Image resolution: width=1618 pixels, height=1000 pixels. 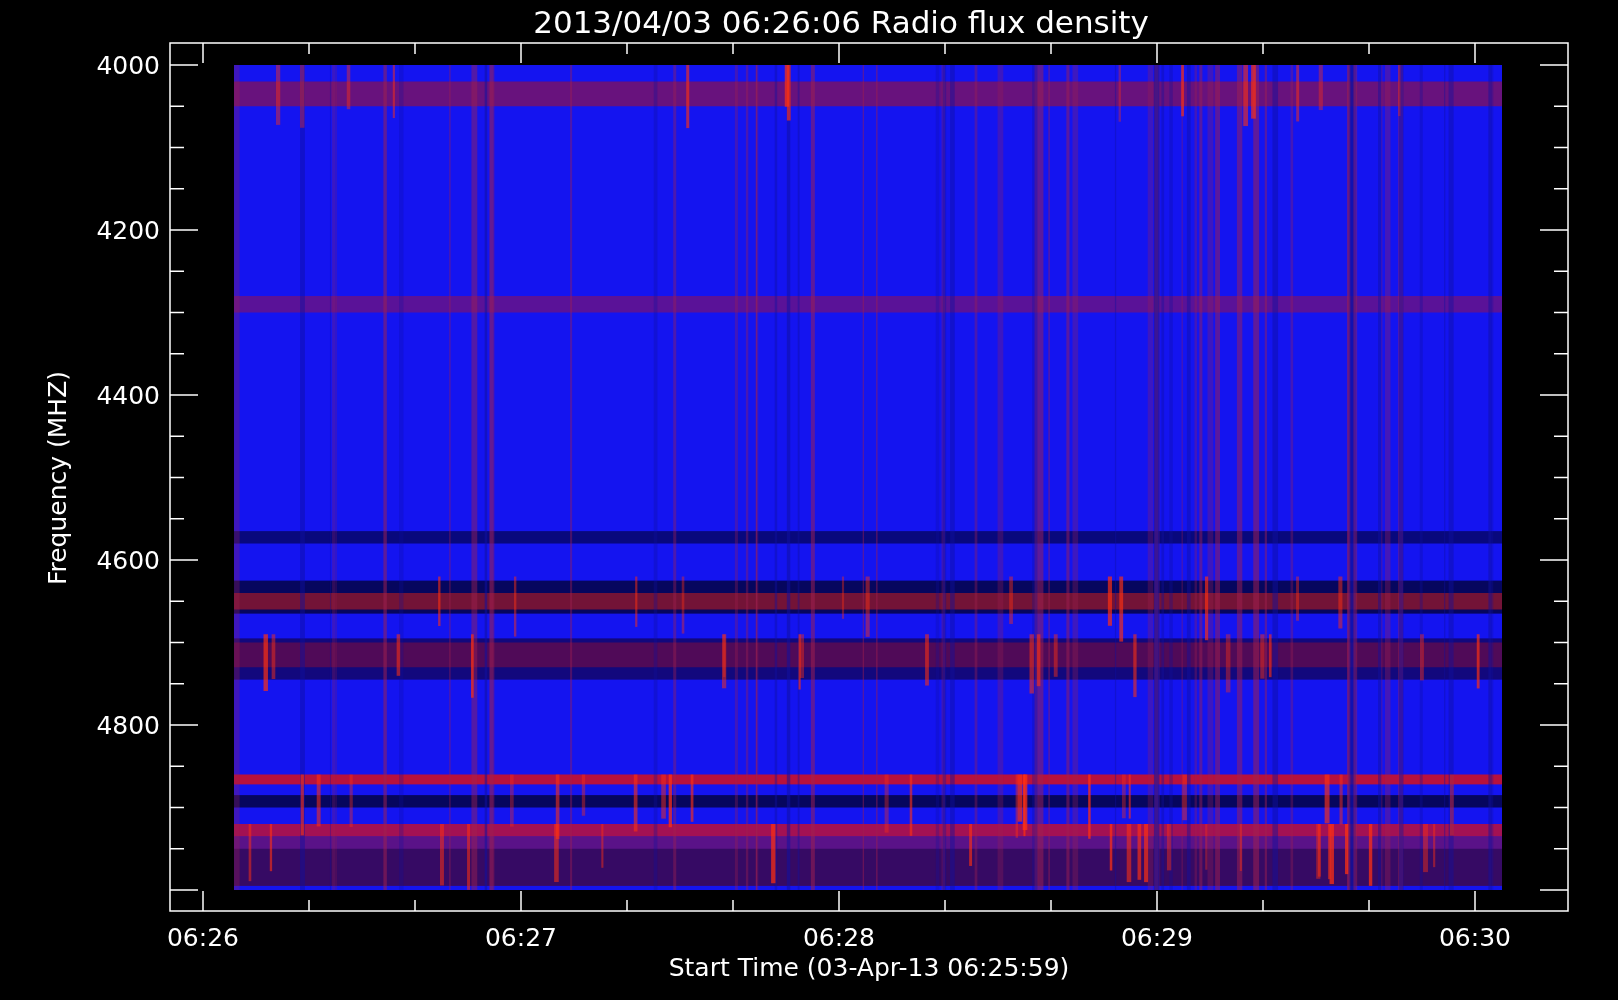 What do you see at coordinates (128, 230) in the screenshot?
I see `y-tick-label: 4200` at bounding box center [128, 230].